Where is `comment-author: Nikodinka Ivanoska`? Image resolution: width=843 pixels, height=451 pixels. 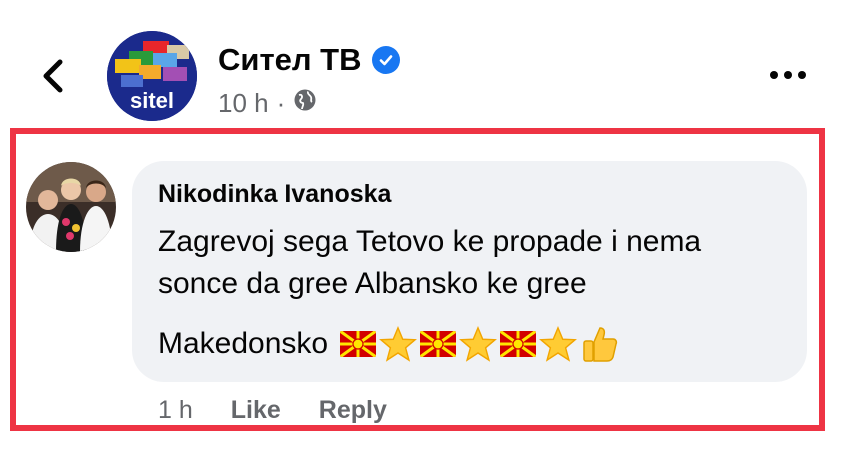 comment-author: Nikodinka Ivanoska is located at coordinates (274, 194).